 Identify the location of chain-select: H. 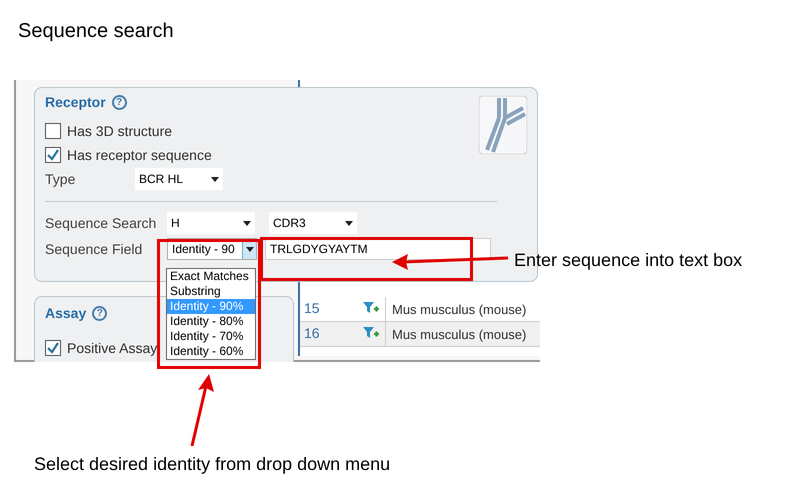
(211, 223).